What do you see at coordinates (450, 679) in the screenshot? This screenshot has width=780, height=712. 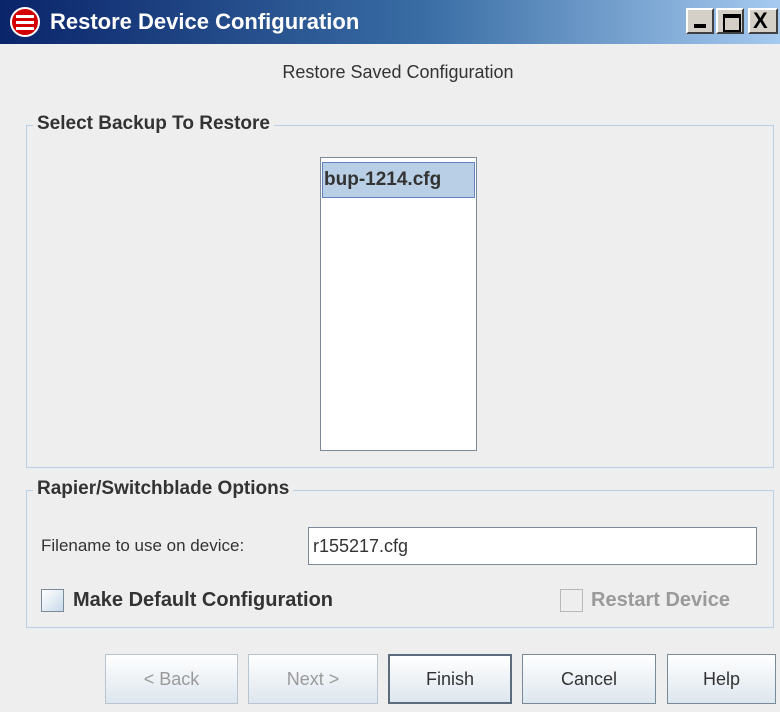 I see `finish-button: Finish` at bounding box center [450, 679].